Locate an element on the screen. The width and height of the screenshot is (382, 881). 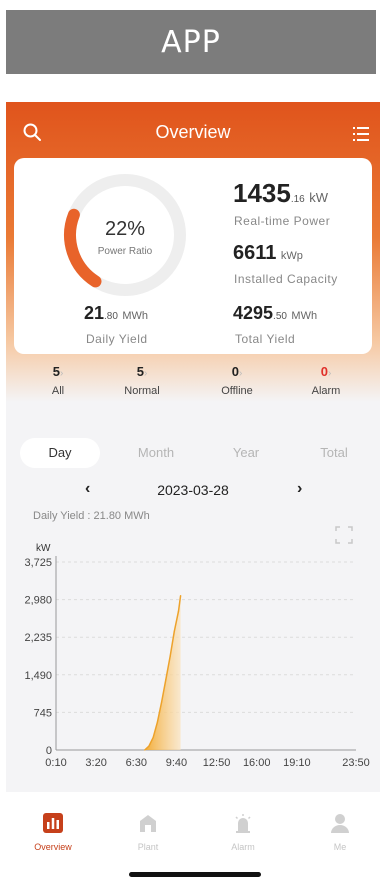
status-alarm-count: 0 is located at coordinates (324, 371).